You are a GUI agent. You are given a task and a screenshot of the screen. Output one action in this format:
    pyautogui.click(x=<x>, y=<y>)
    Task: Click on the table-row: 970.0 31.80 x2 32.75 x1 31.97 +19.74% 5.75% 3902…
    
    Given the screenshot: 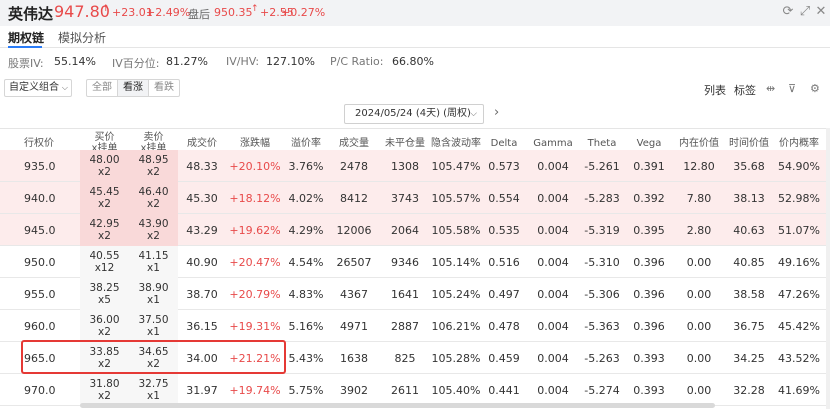 What is the action you would take?
    pyautogui.click(x=415, y=390)
    